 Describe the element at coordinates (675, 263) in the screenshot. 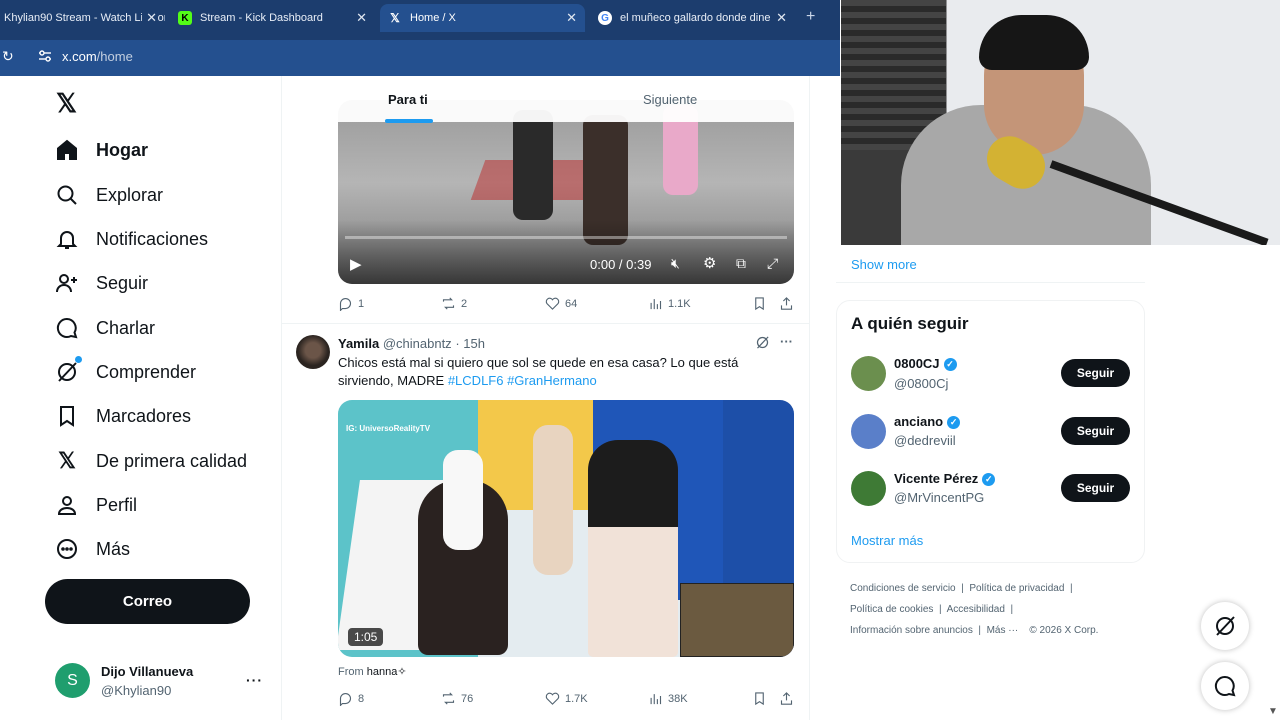

I see `mute-icon: 🔇︎` at that location.